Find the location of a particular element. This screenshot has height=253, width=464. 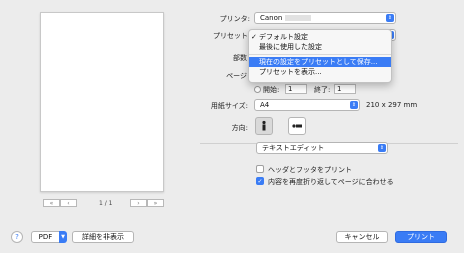

checkmark-icon: ✓ is located at coordinates (254, 37).